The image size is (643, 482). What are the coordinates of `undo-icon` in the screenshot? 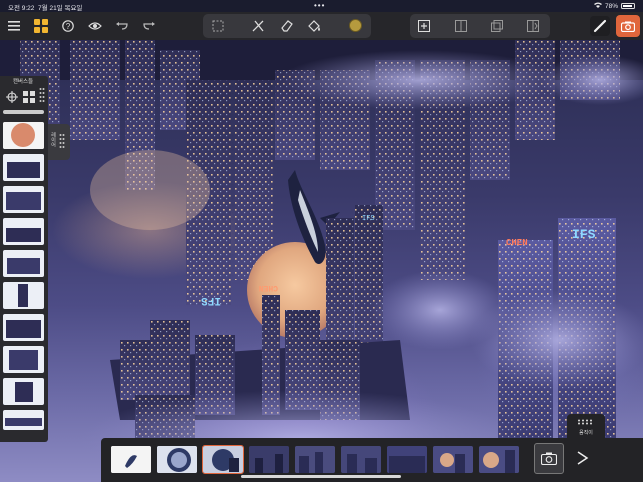 It's located at (122, 26).